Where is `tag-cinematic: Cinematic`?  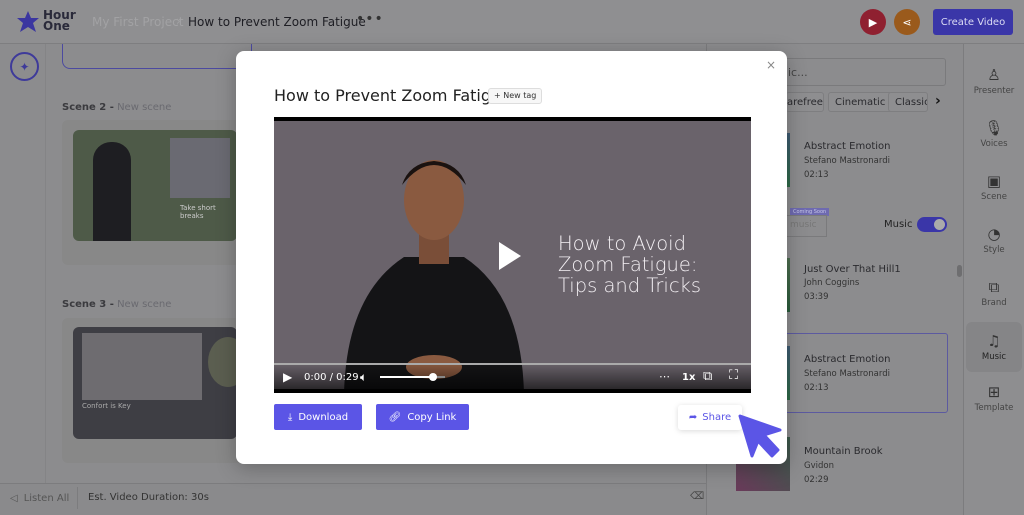 tag-cinematic: Cinematic is located at coordinates (860, 102).